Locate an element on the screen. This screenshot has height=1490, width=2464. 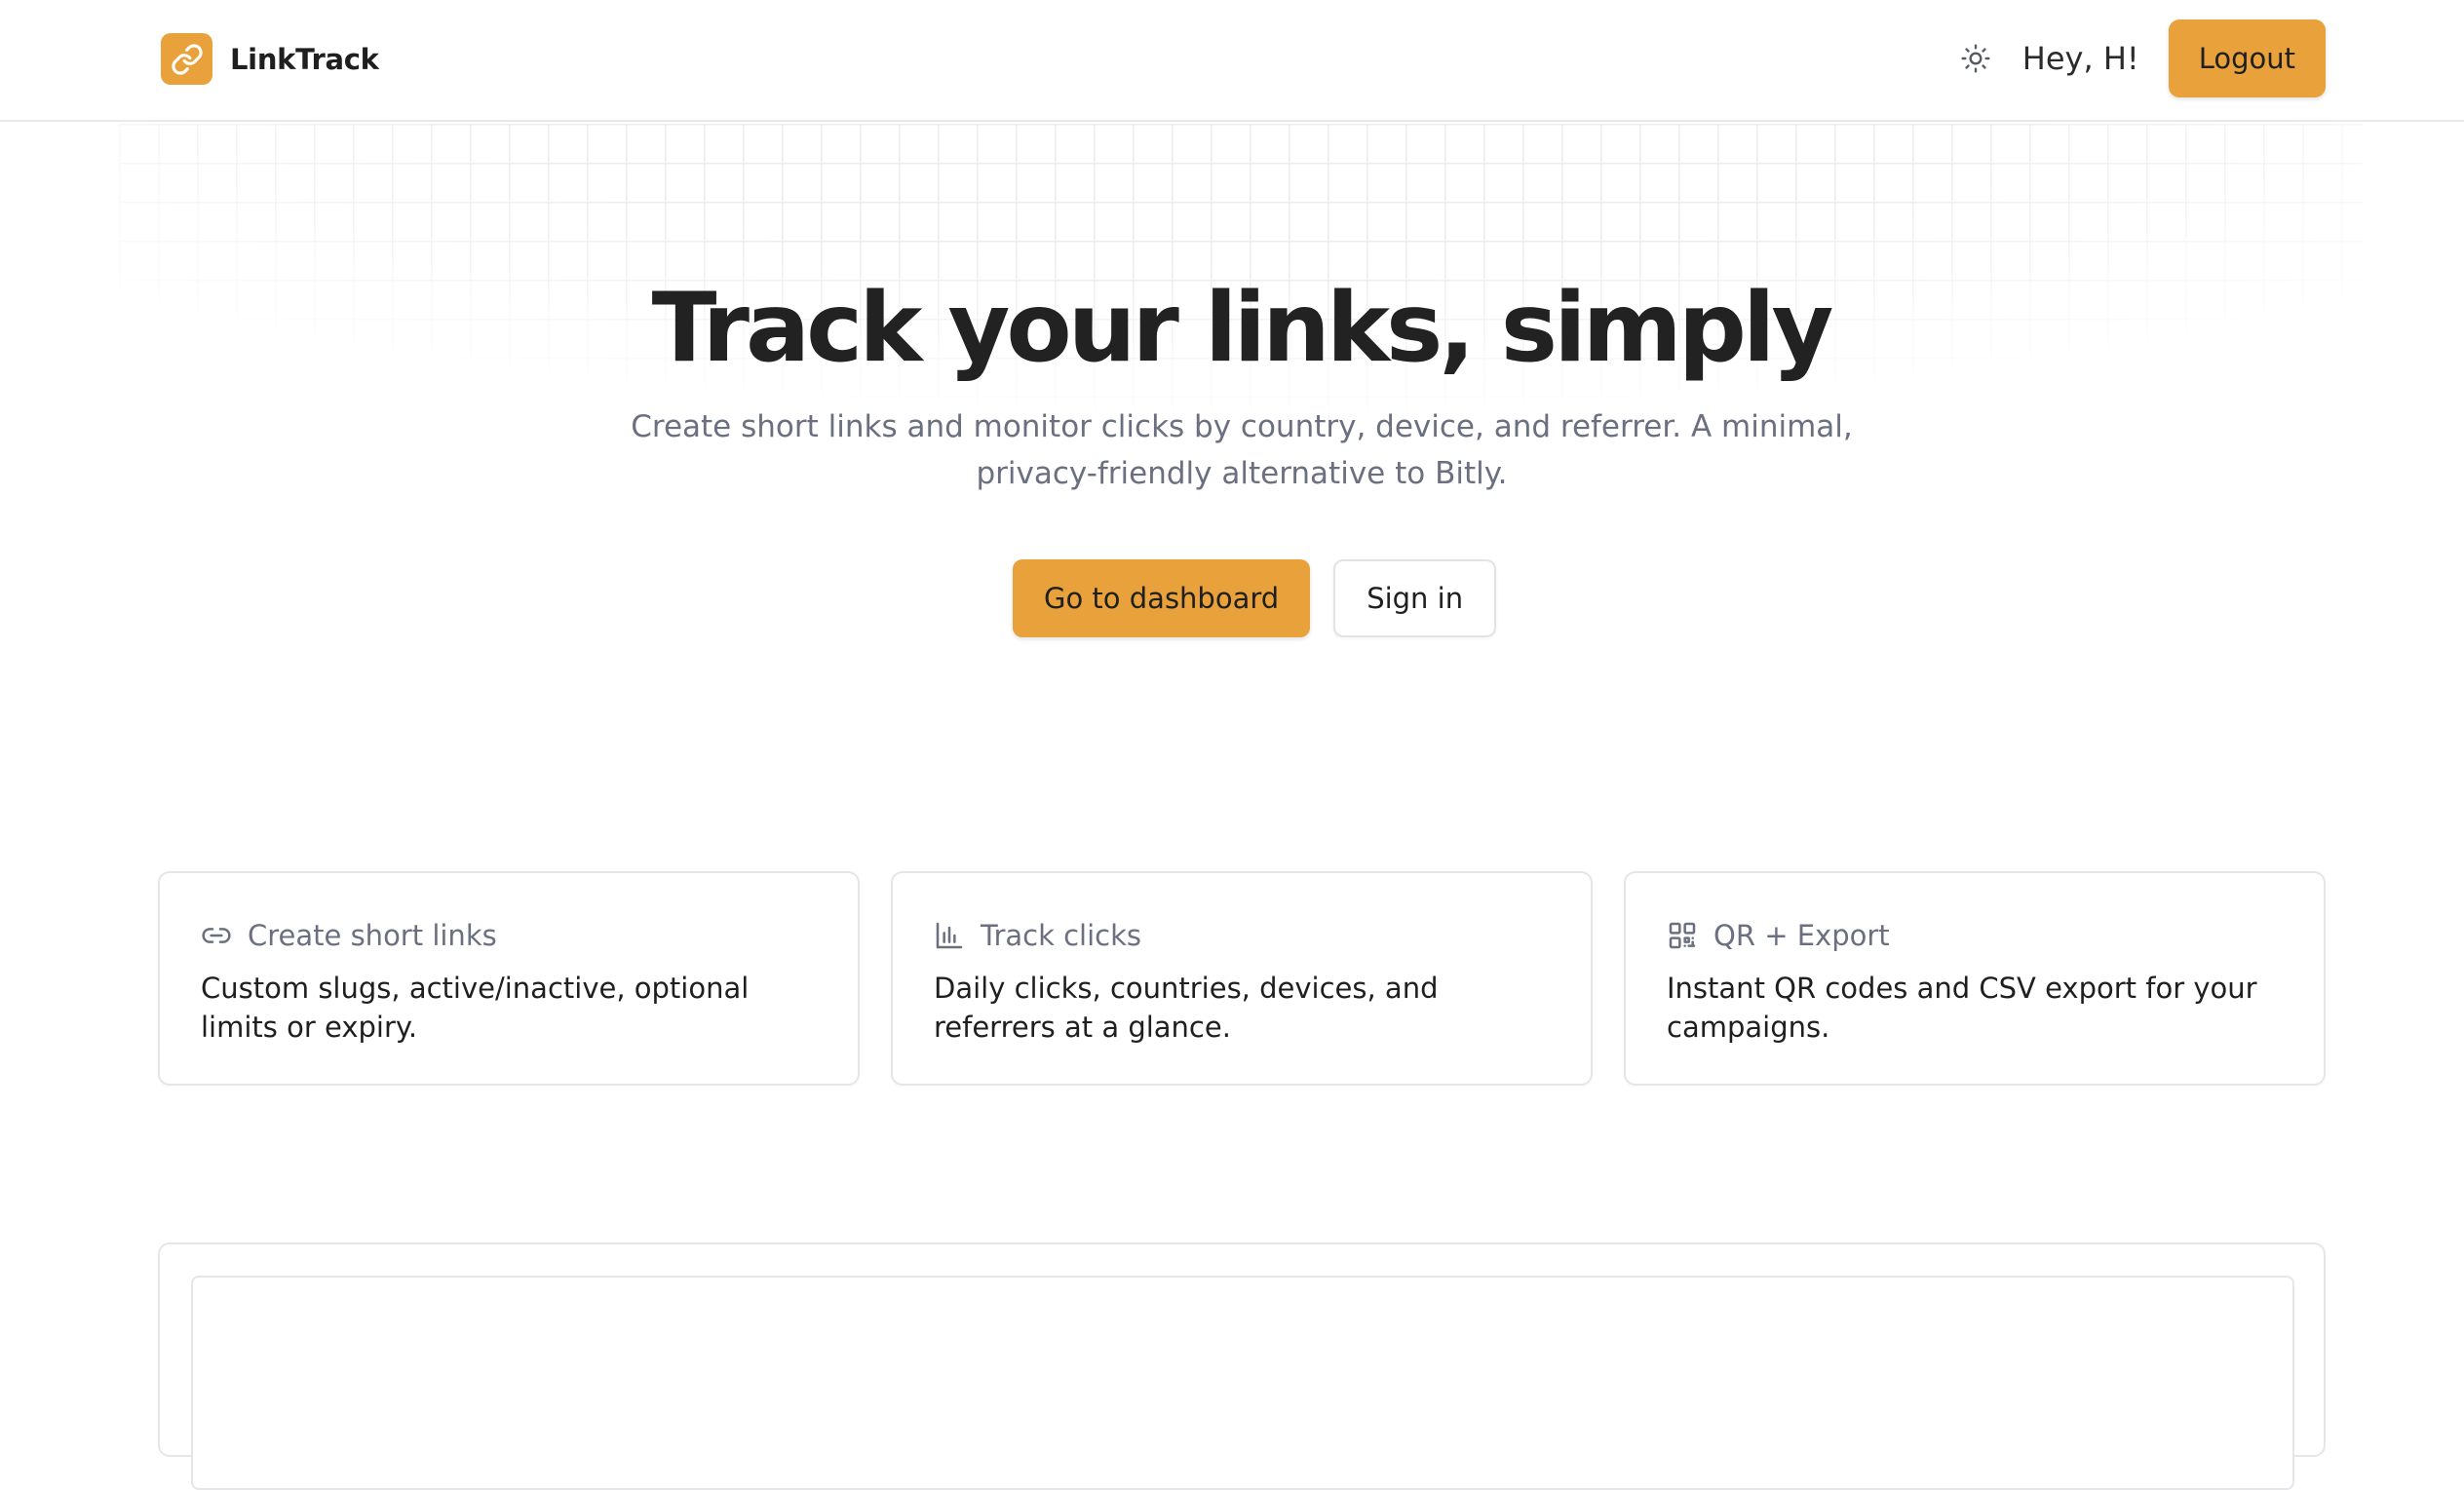
nav-actions: Hey, H! Logout is located at coordinates (2141, 58).